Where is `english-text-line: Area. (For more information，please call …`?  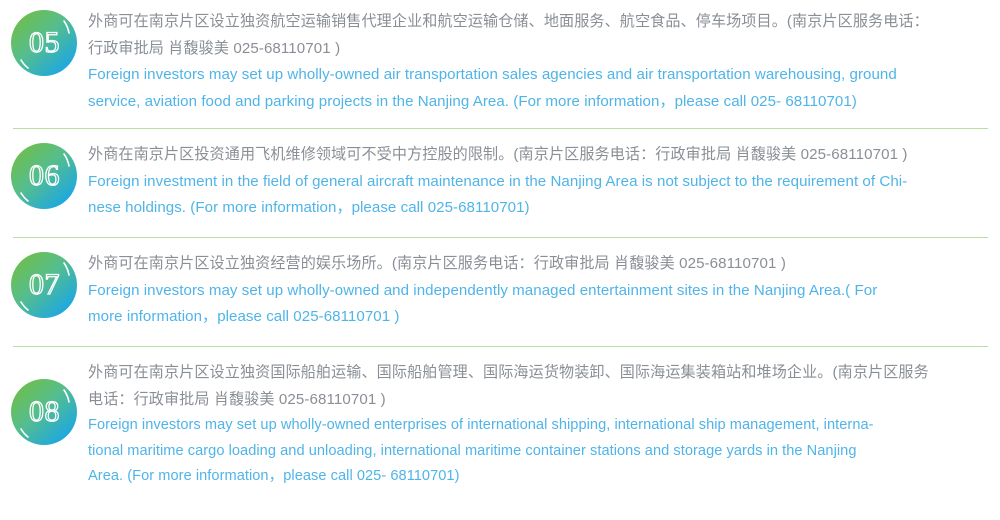
english-text-line: Area. (For more information，please call … is located at coordinates (274, 476).